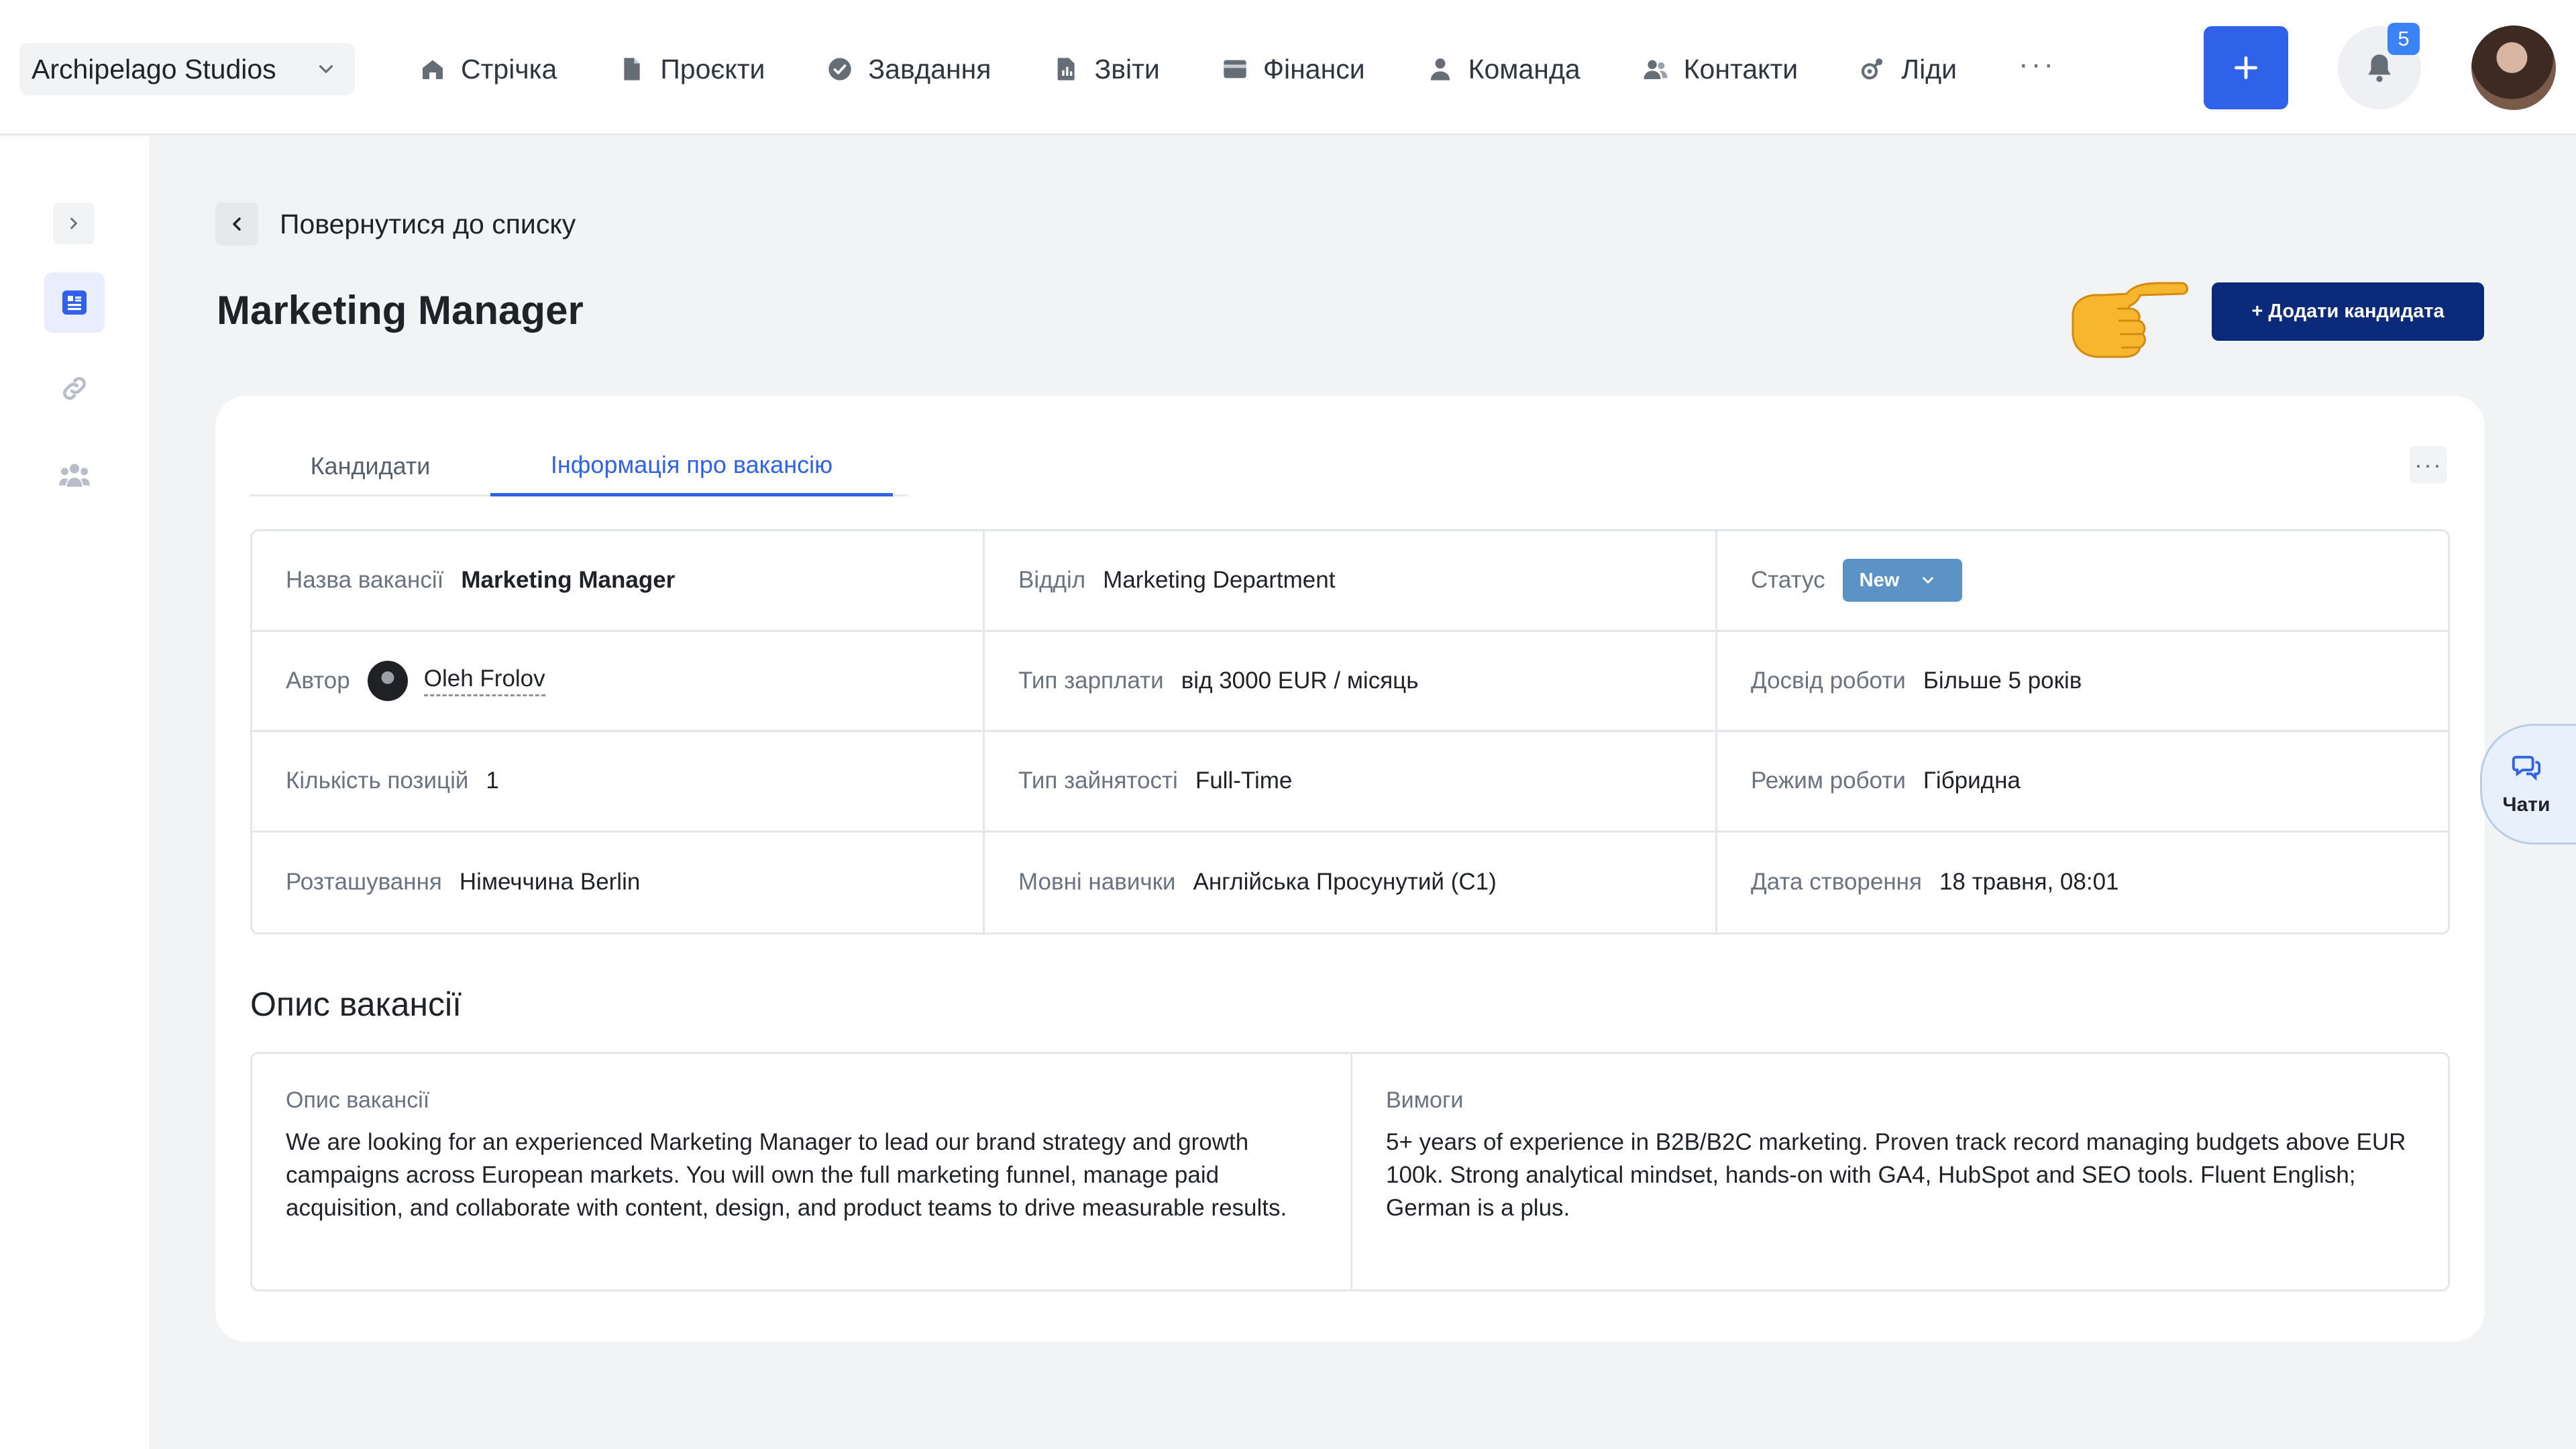 The width and height of the screenshot is (2576, 1449). Describe the element at coordinates (618, 681) in the screenshot. I see `info-author: Автор Oleh Frolov` at that location.